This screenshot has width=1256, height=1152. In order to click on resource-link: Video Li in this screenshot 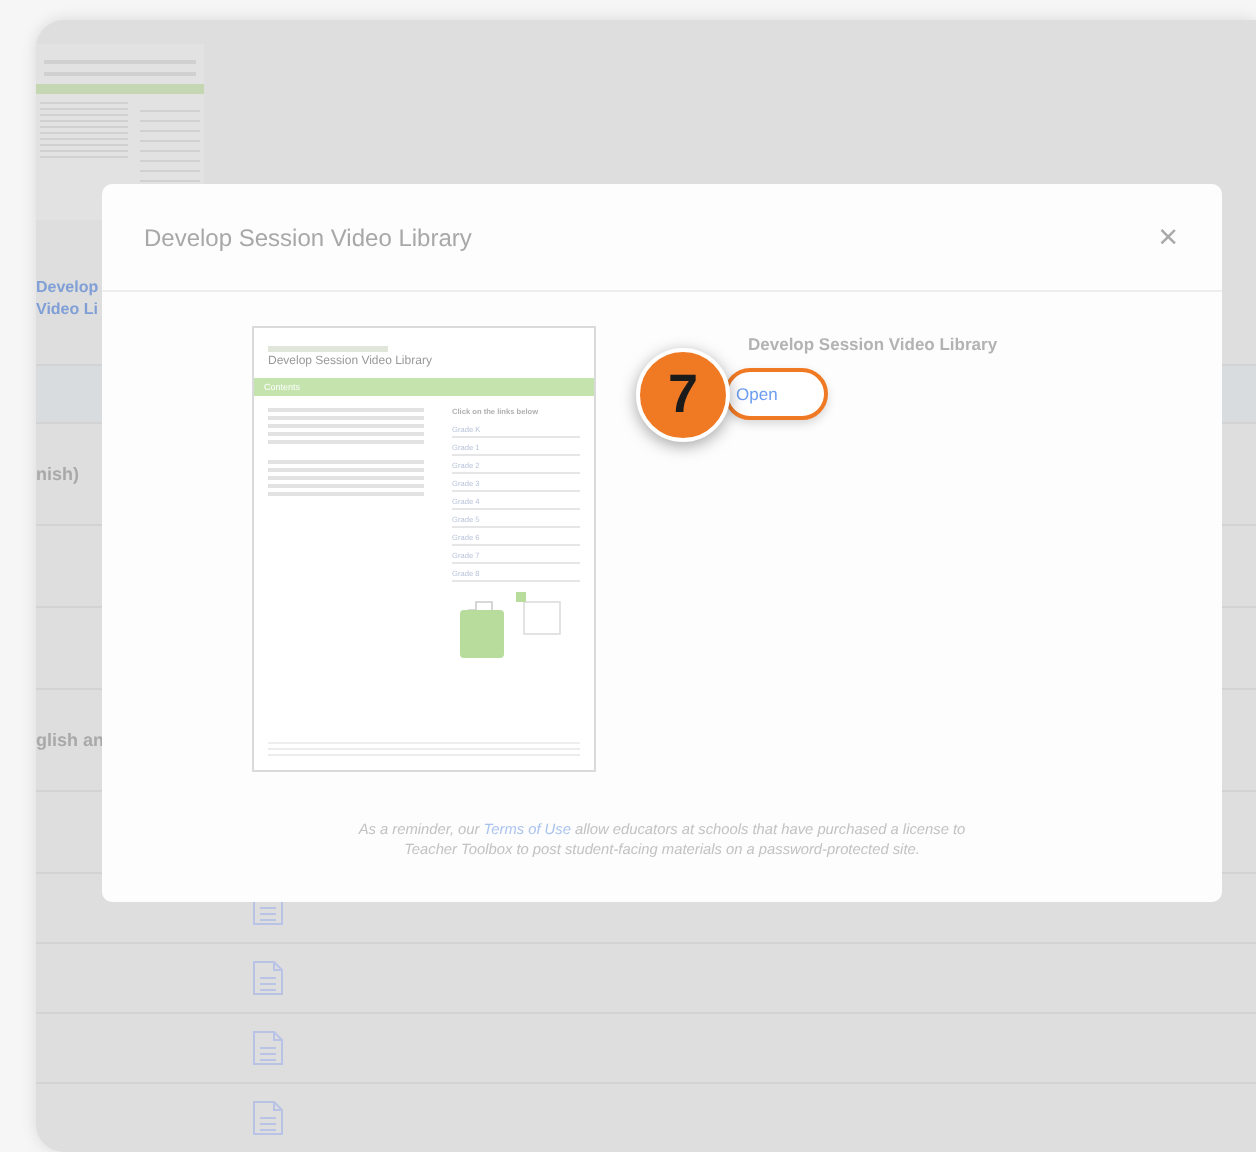, I will do `click(67, 309)`.